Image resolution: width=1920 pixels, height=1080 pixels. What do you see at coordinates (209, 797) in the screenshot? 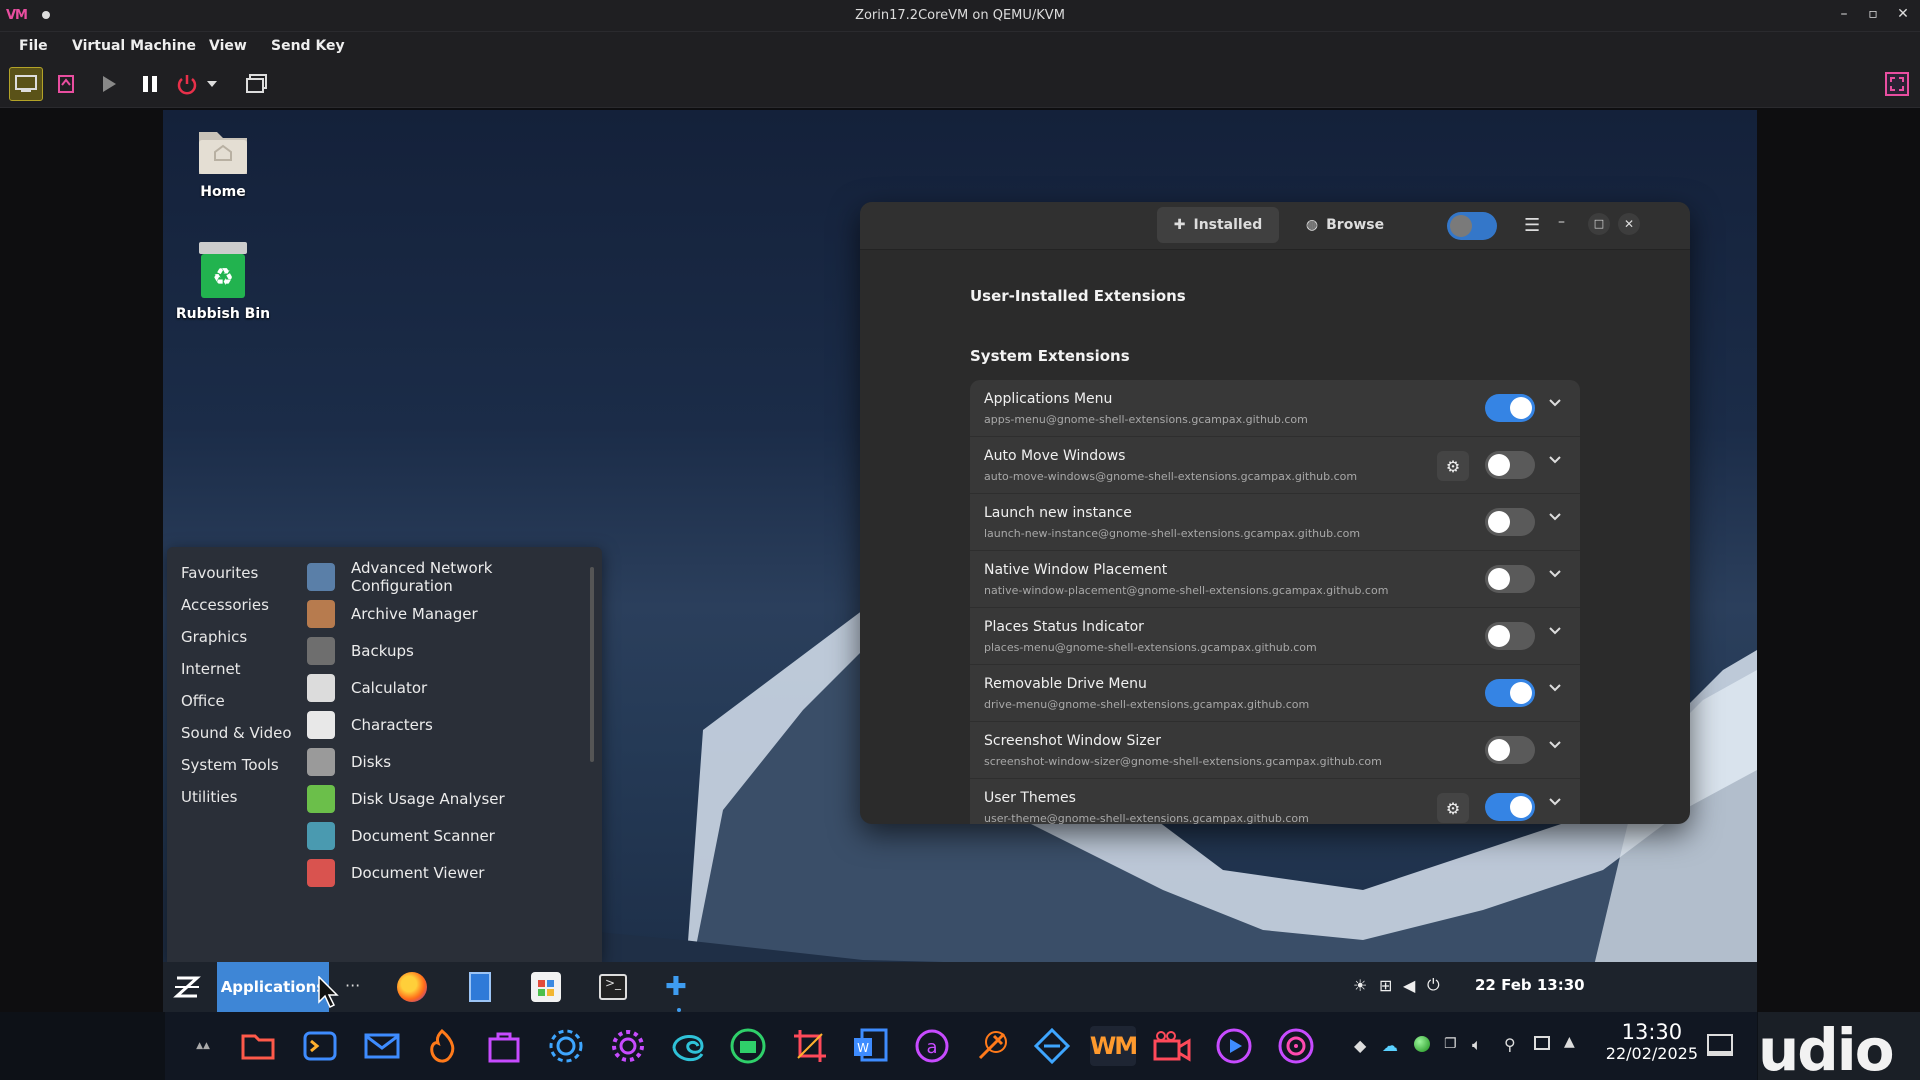
I see `category-utilities: Utilities` at bounding box center [209, 797].